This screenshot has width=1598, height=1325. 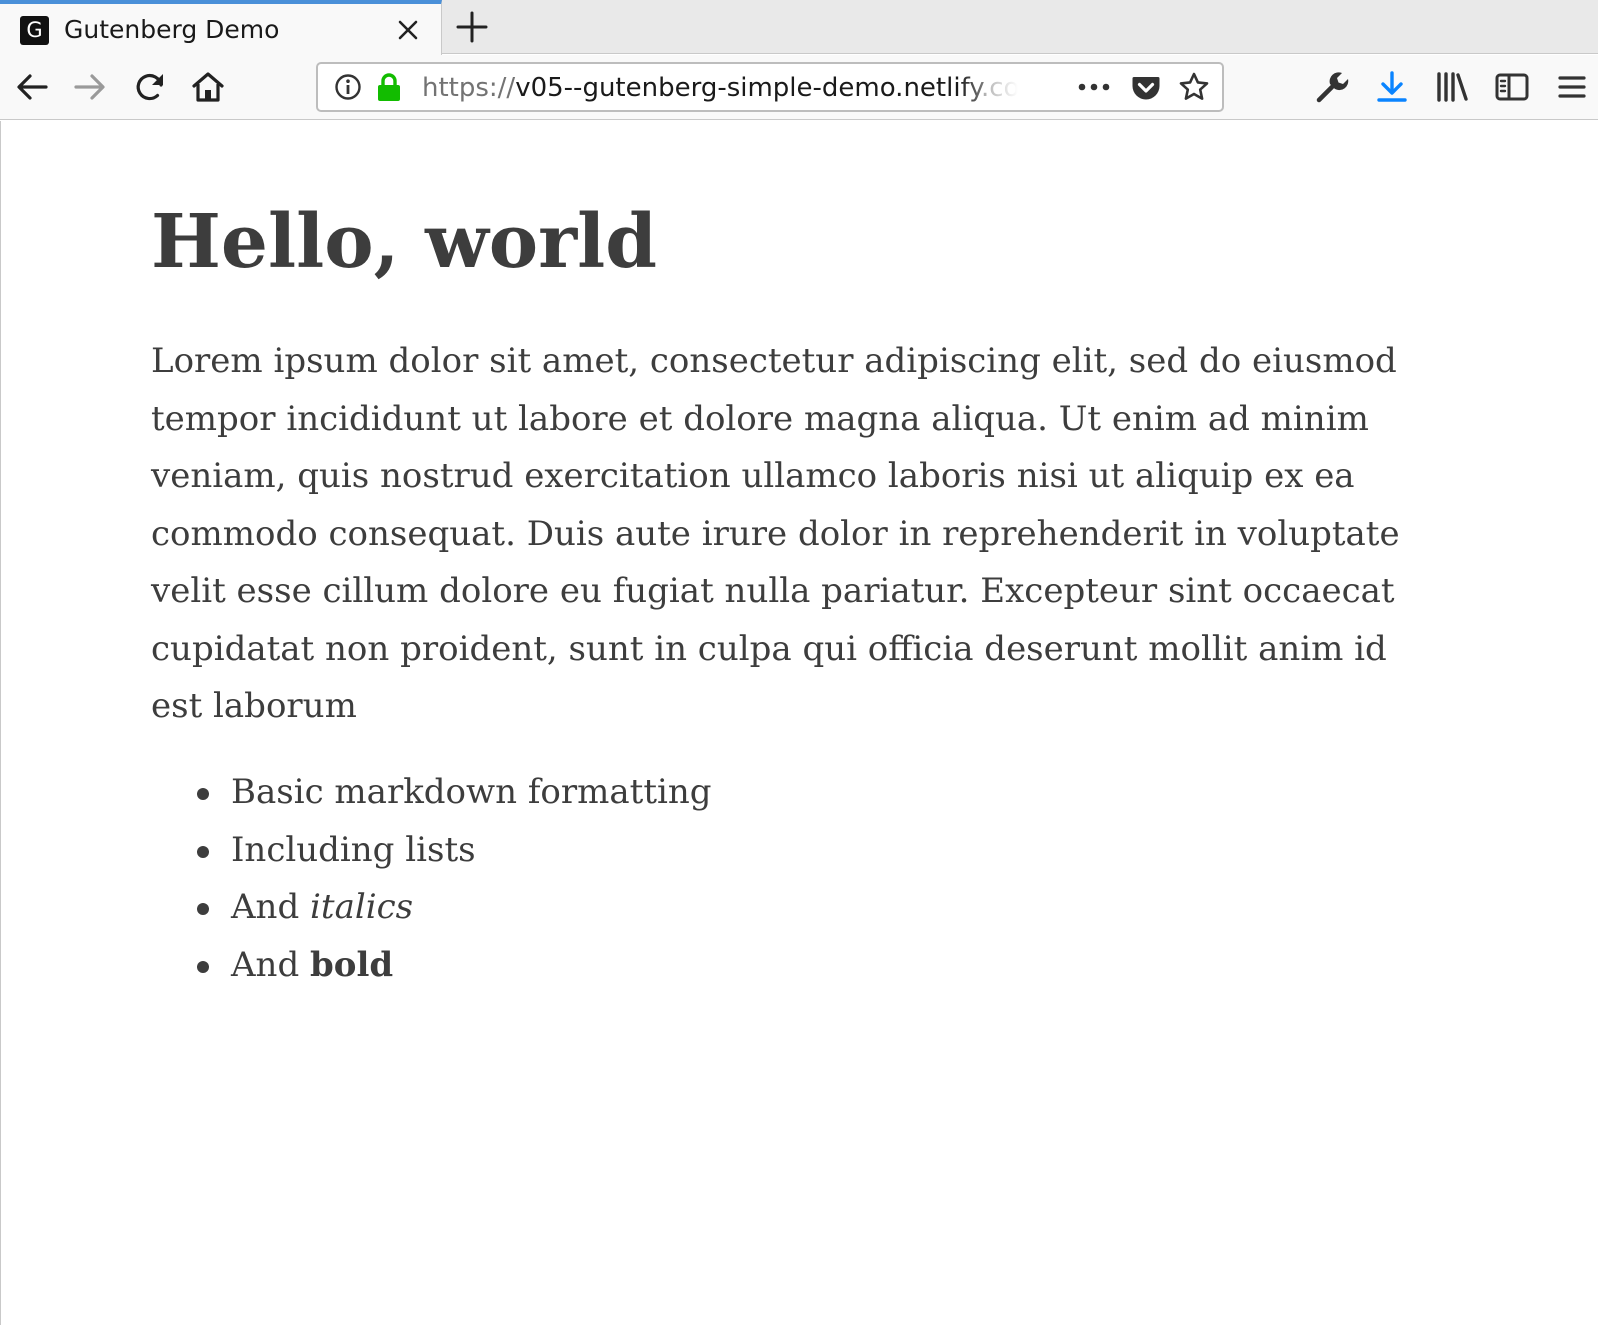 What do you see at coordinates (1194, 87) in the screenshot?
I see `bookmark-star-icon` at bounding box center [1194, 87].